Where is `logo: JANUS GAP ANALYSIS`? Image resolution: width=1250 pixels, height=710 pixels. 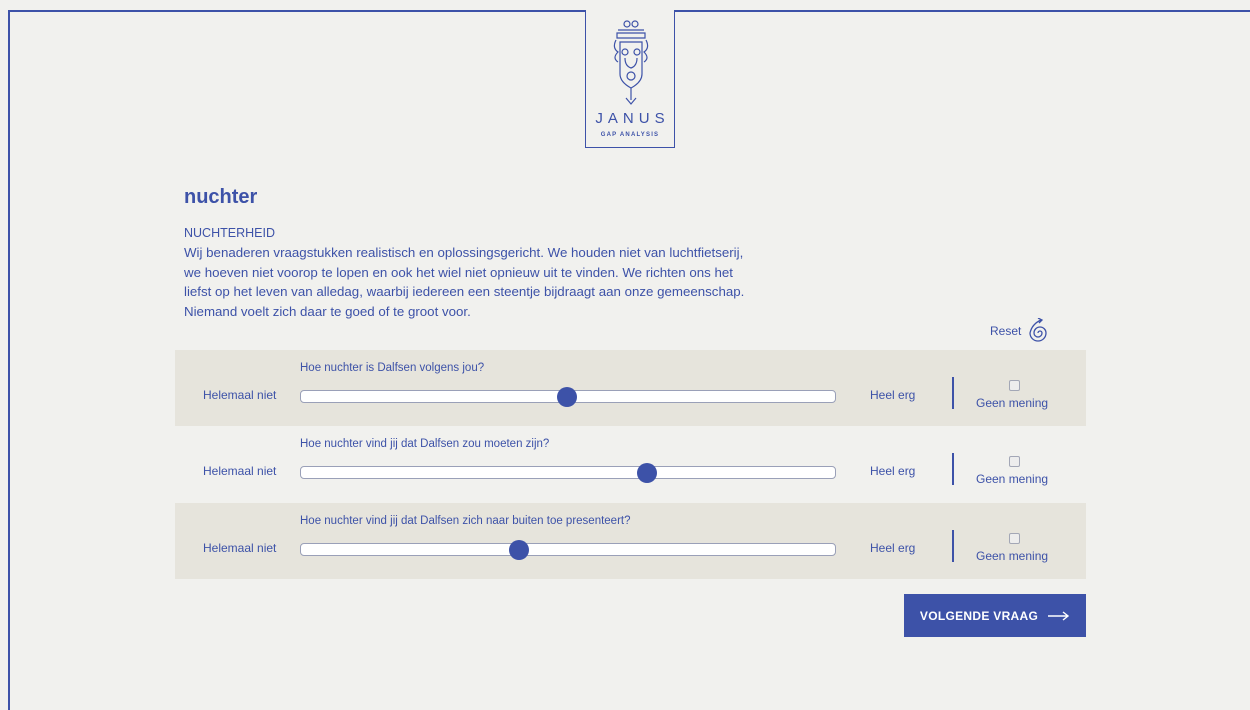
logo: JANUS GAP ANALYSIS is located at coordinates (630, 79).